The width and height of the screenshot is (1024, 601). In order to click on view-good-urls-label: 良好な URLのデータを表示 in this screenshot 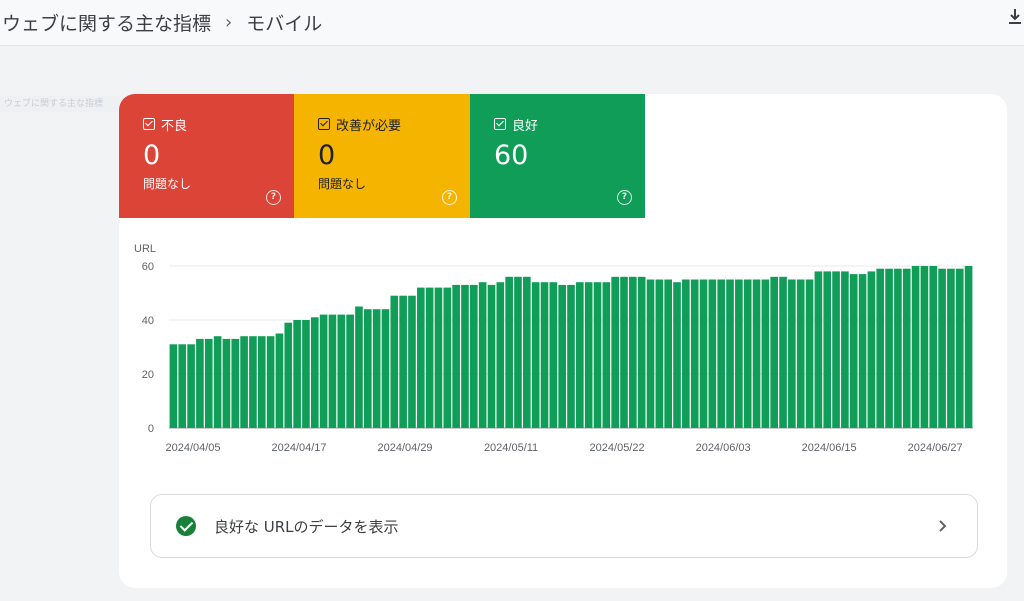, I will do `click(306, 526)`.